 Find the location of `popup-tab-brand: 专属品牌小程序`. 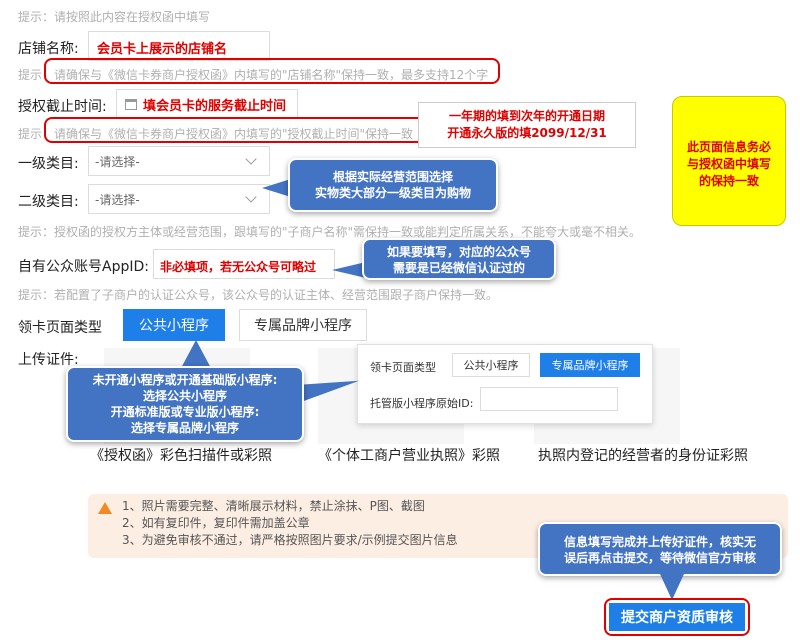

popup-tab-brand: 专属品牌小程序 is located at coordinates (590, 365).